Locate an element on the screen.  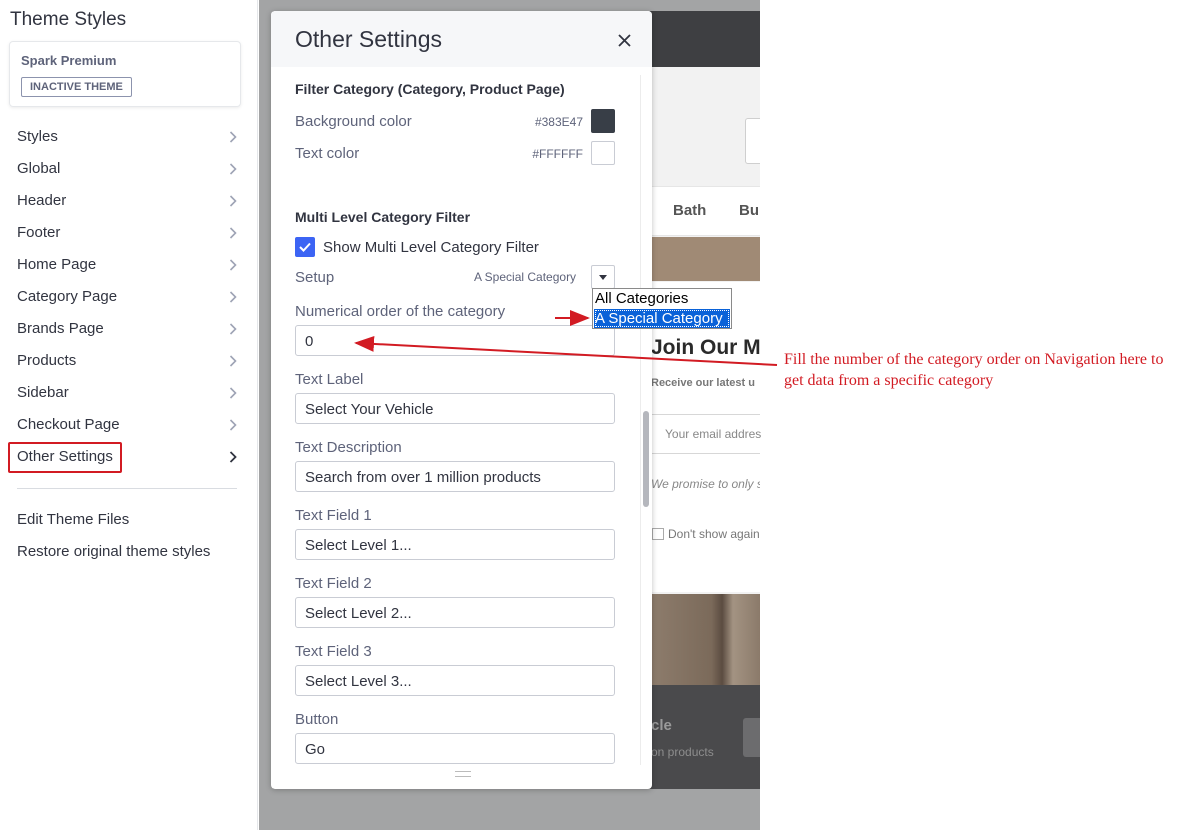
background-color-hex: #383E47 is located at coordinates (558, 122).